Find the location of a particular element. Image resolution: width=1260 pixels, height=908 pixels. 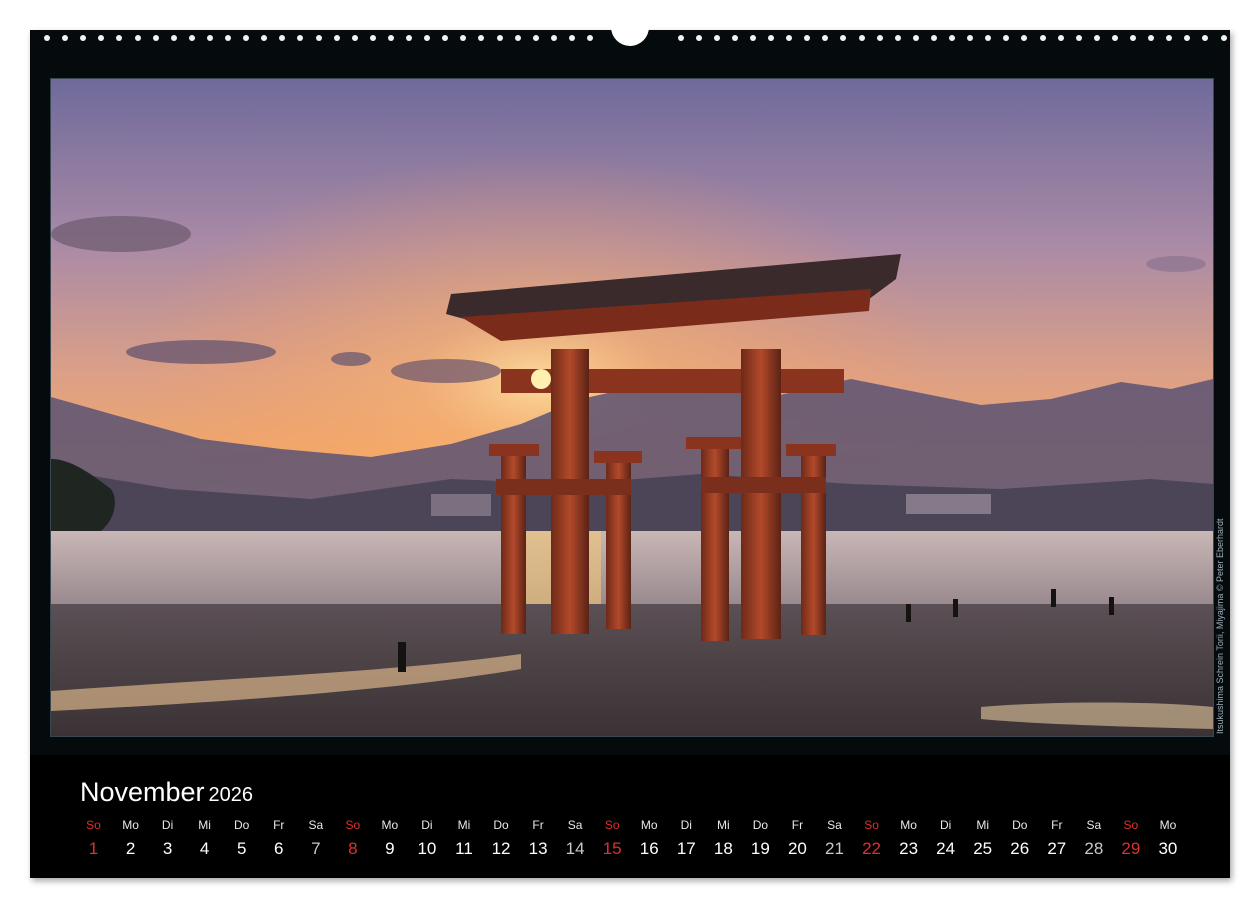

day-number: 10 is located at coordinates (427, 848).